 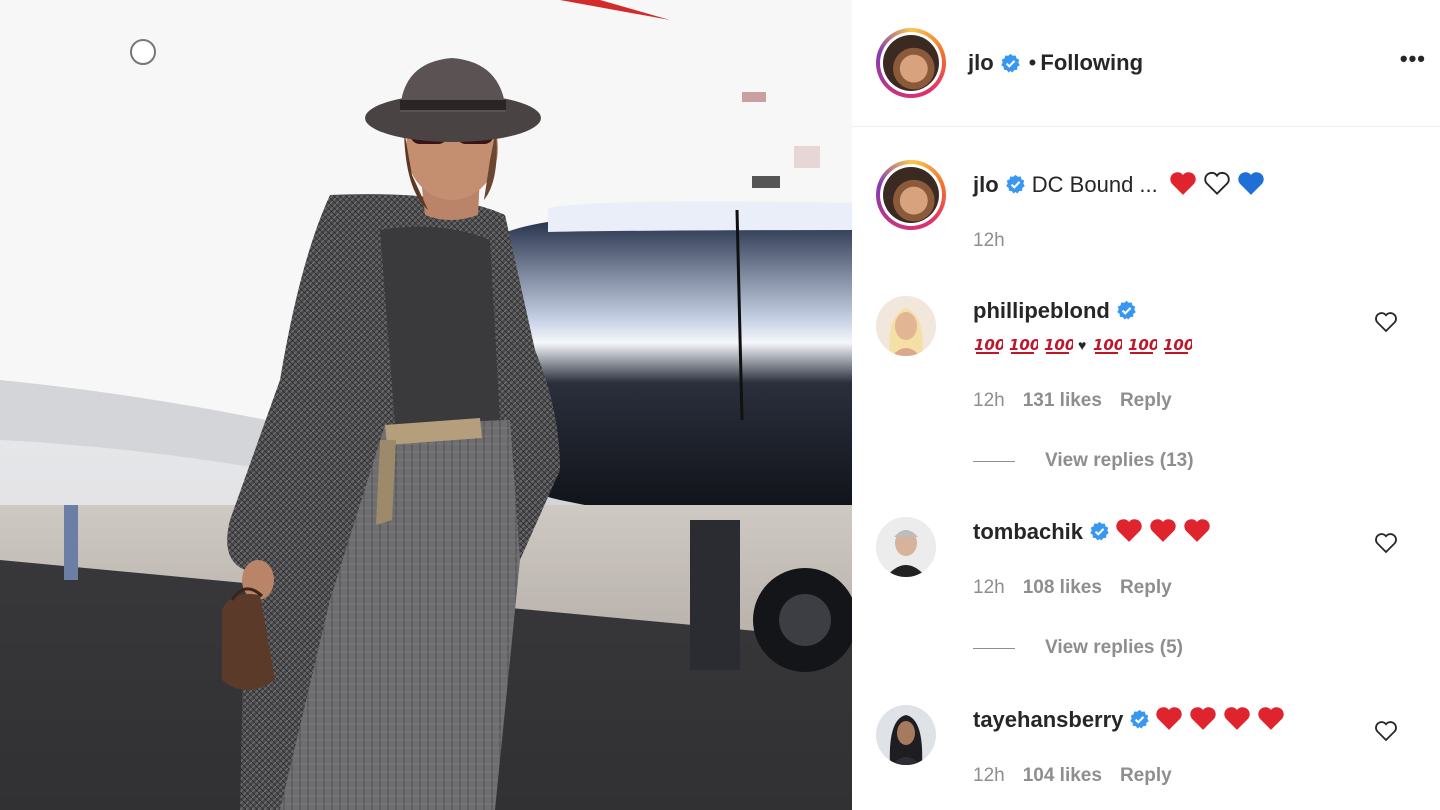 I want to click on comment-likes: 131 likes, so click(x=1062, y=400).